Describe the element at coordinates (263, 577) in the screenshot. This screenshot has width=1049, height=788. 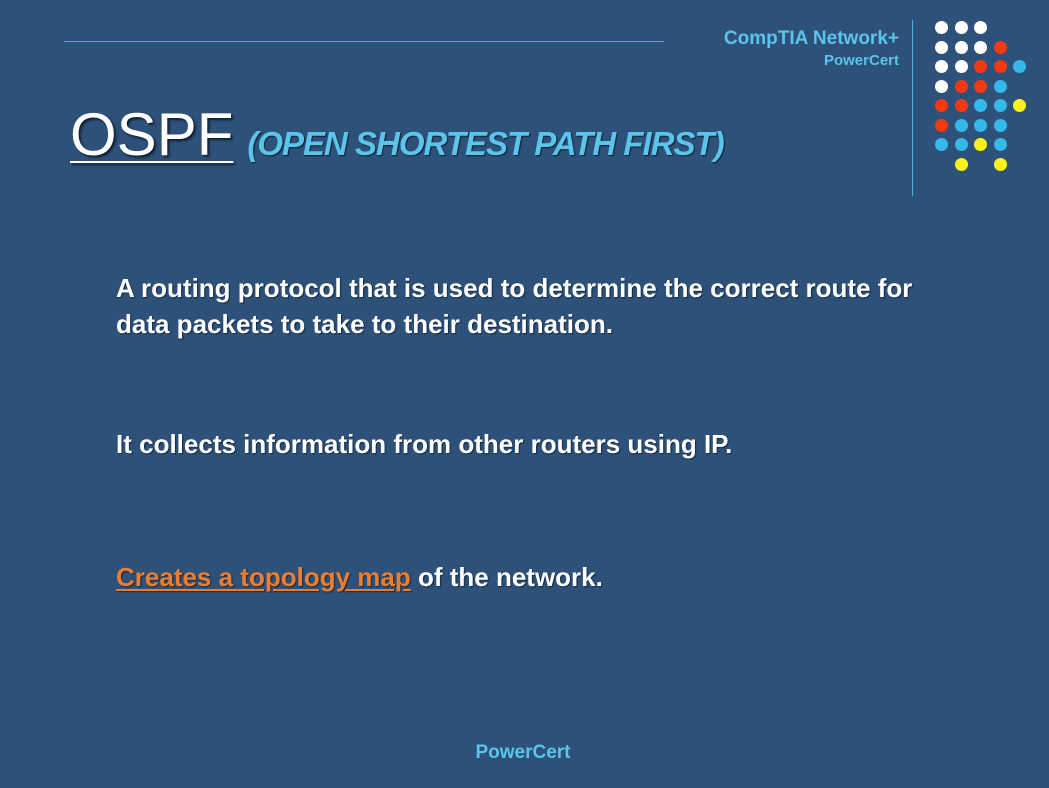
I see `topology-map-link: Creates a topology map` at that location.